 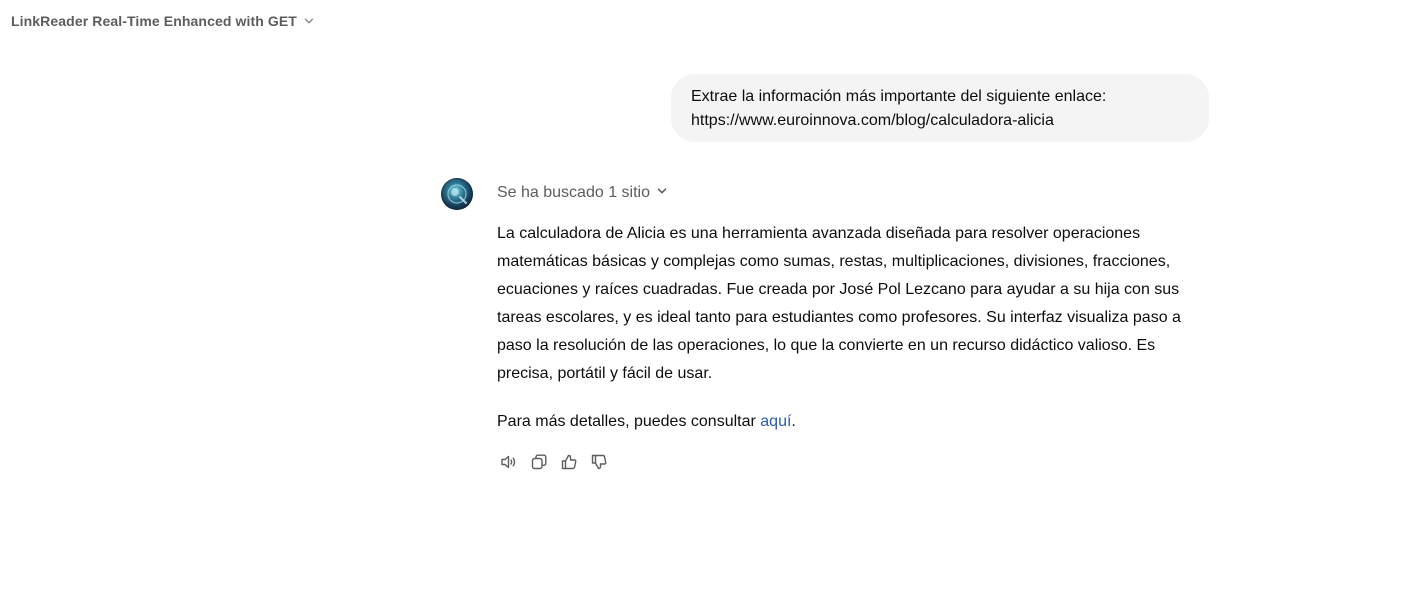 I want to click on answer-link-suffix: ., so click(x=793, y=421).